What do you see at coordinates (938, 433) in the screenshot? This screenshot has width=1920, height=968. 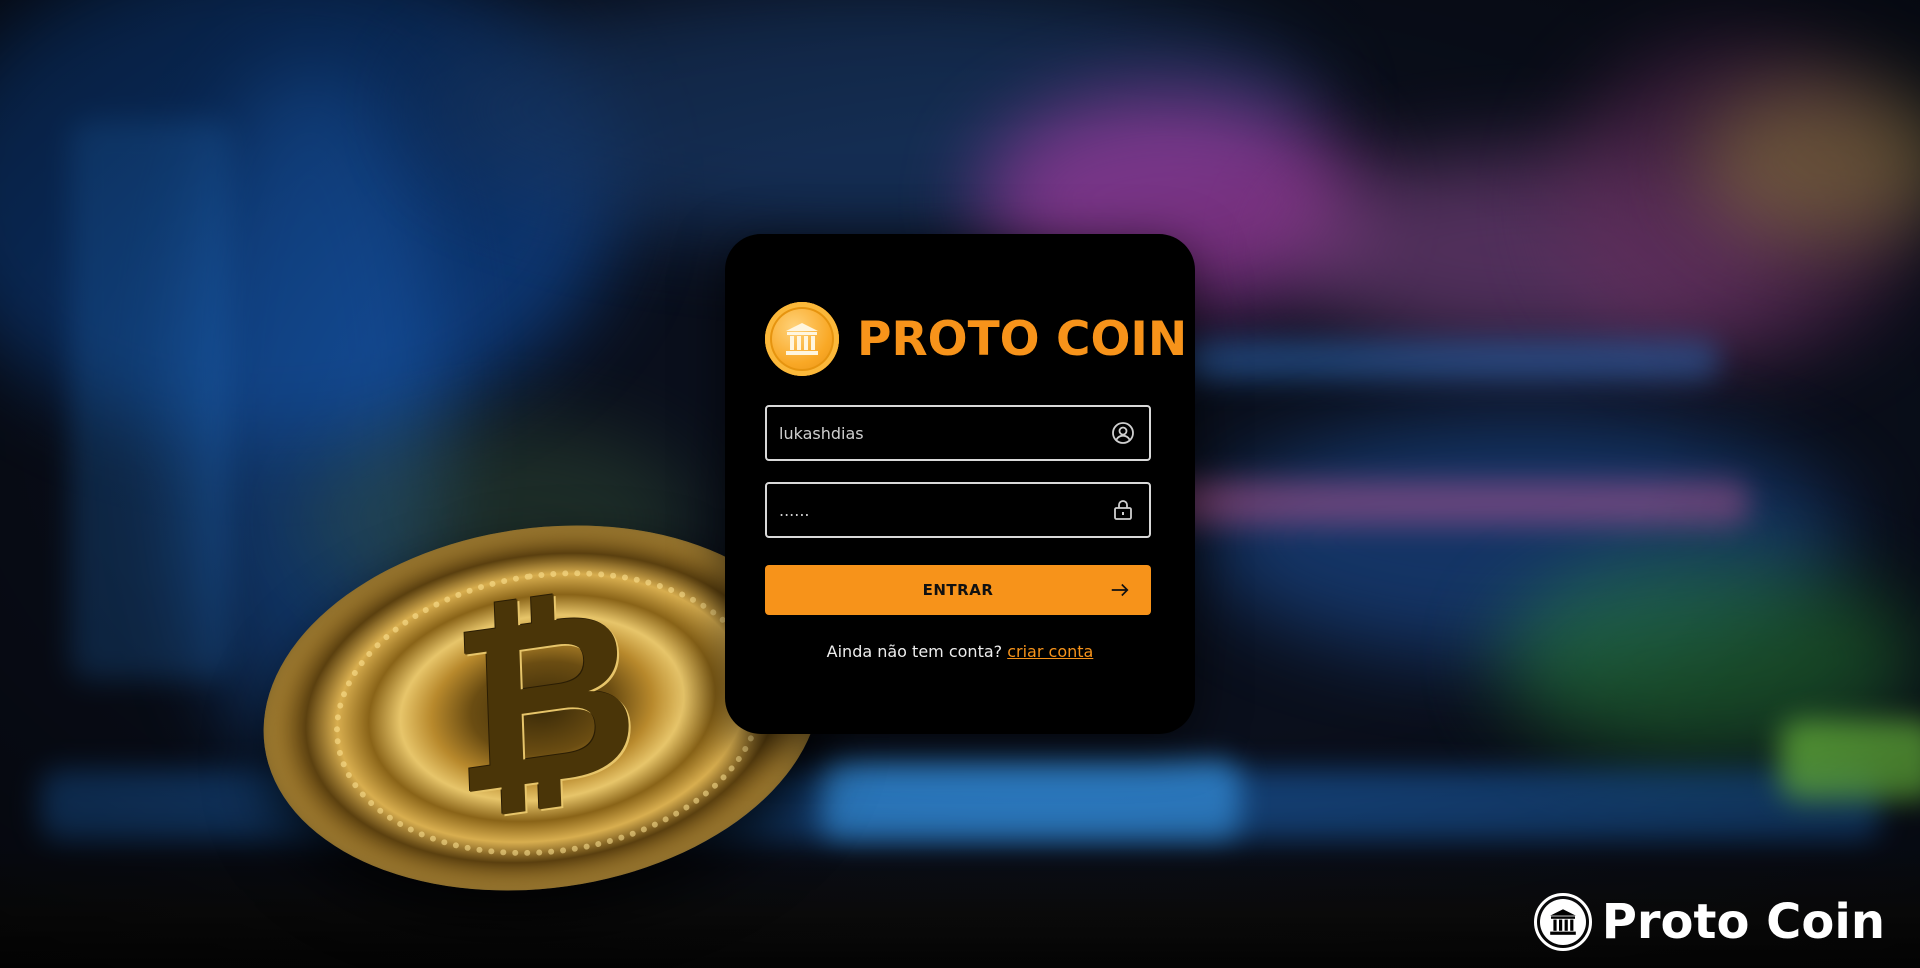 I see `username-input` at bounding box center [938, 433].